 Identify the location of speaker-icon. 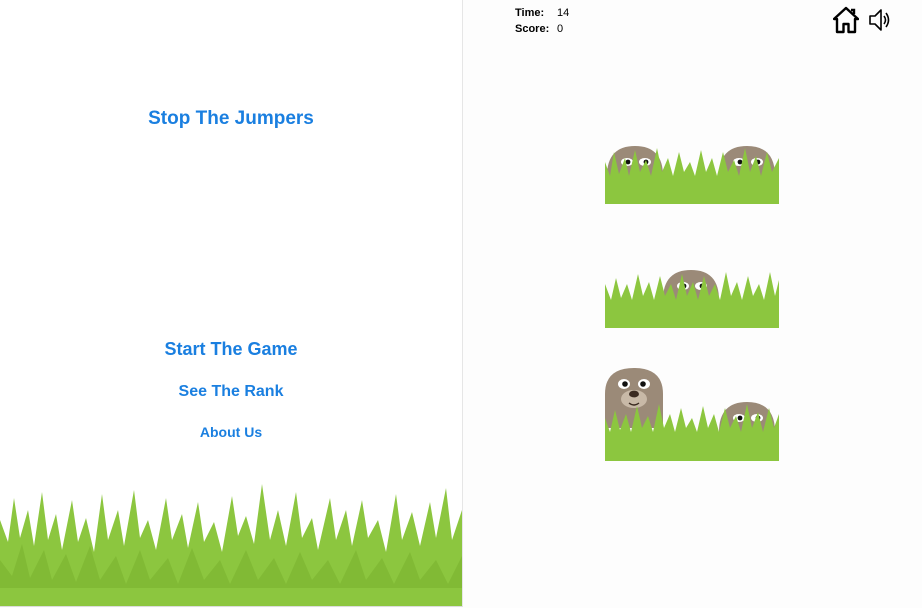
(879, 20).